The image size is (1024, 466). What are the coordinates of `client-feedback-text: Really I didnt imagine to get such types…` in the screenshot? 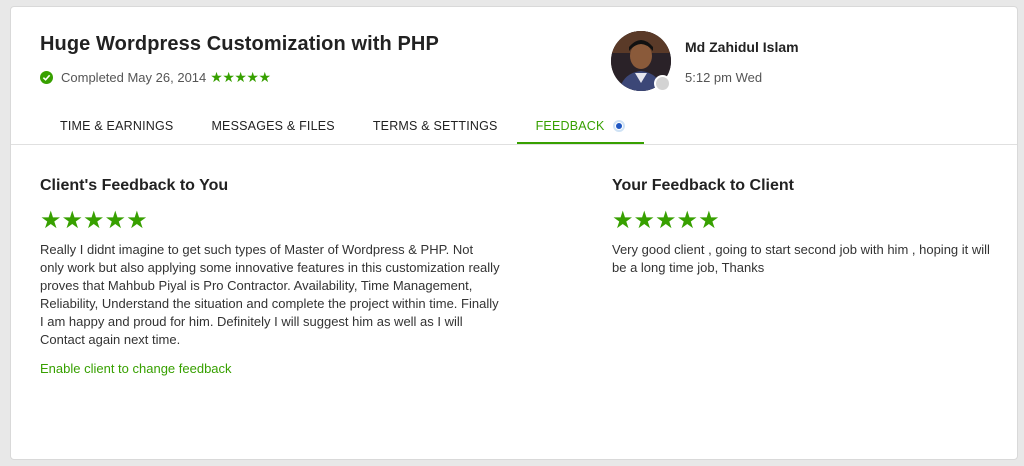 It's located at (270, 294).